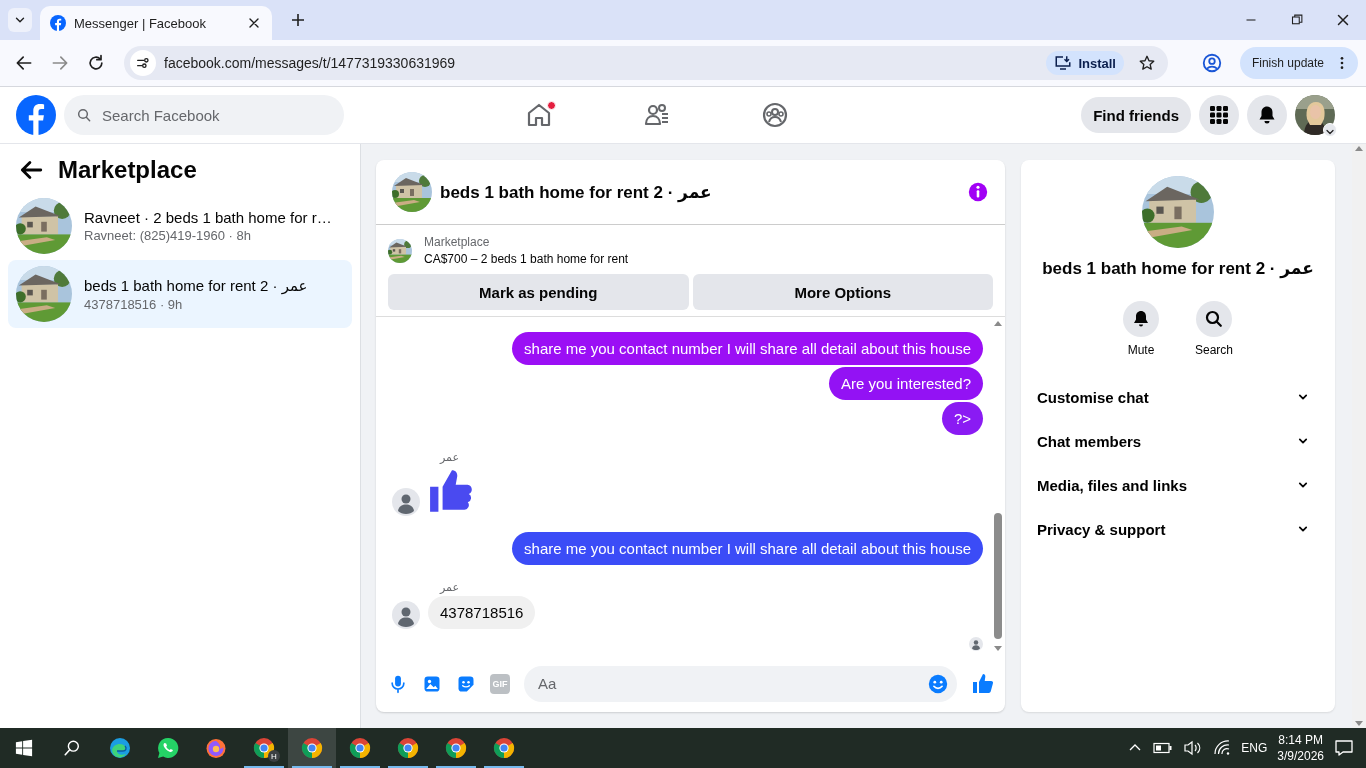 This screenshot has width=1366, height=768. I want to click on chat-title: عمر · 2 beds 1 bath home for rent, so click(576, 192).